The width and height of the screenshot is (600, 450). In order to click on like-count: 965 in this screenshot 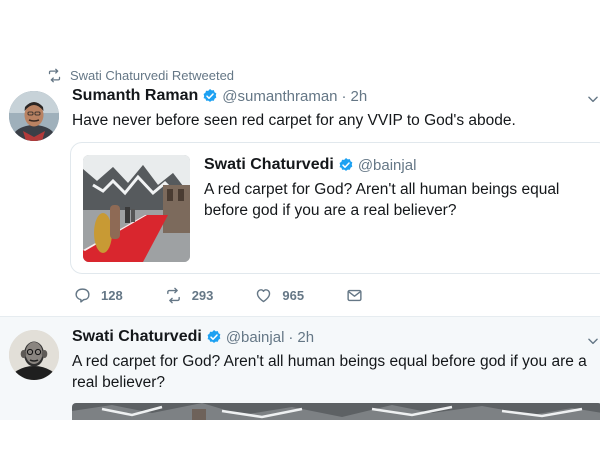, I will do `click(293, 295)`.